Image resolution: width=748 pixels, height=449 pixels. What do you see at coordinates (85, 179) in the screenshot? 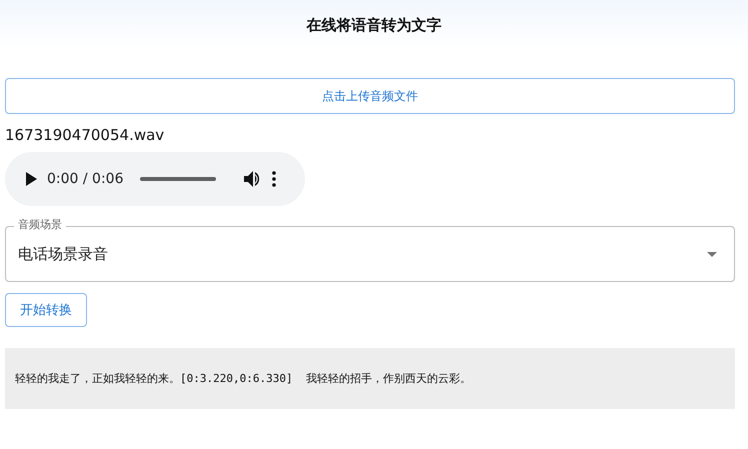
I see `time-display: 0:00 / 0:06` at bounding box center [85, 179].